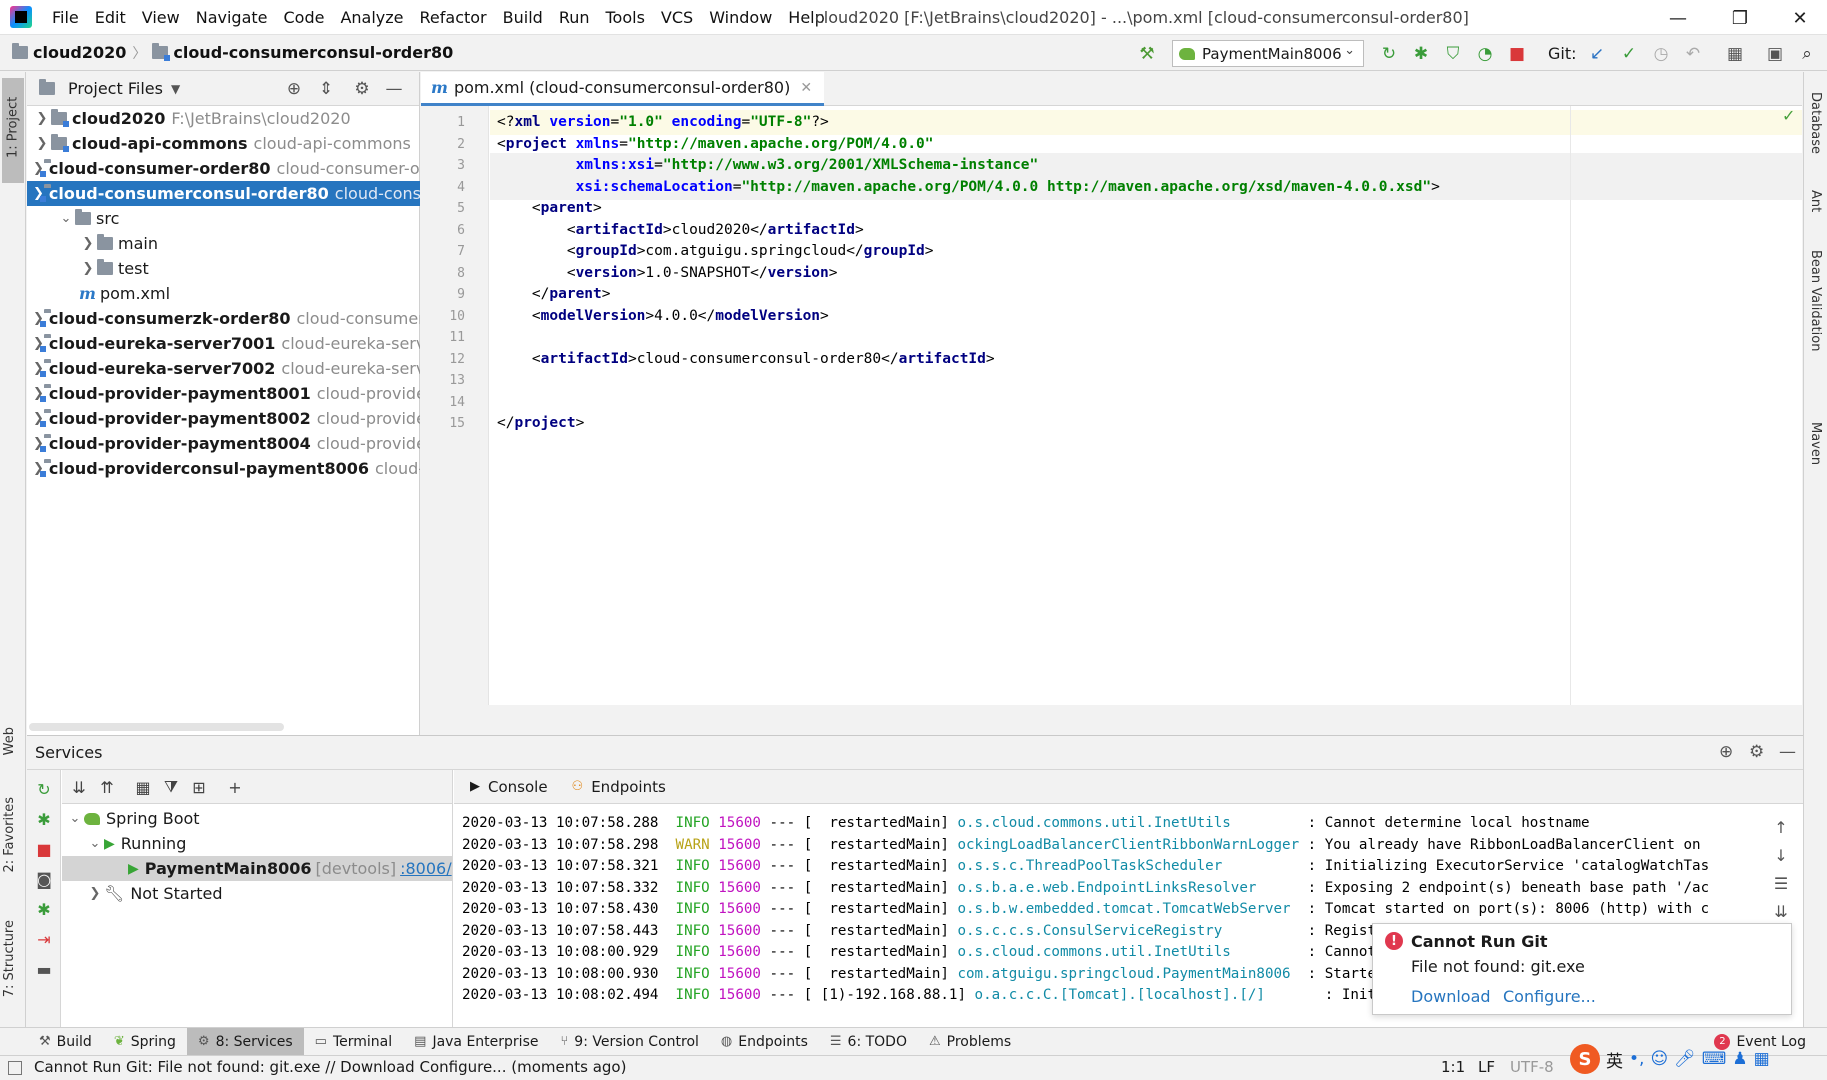 Image resolution: width=1827 pixels, height=1080 pixels. I want to click on menu-navigate: Navigate, so click(232, 17).